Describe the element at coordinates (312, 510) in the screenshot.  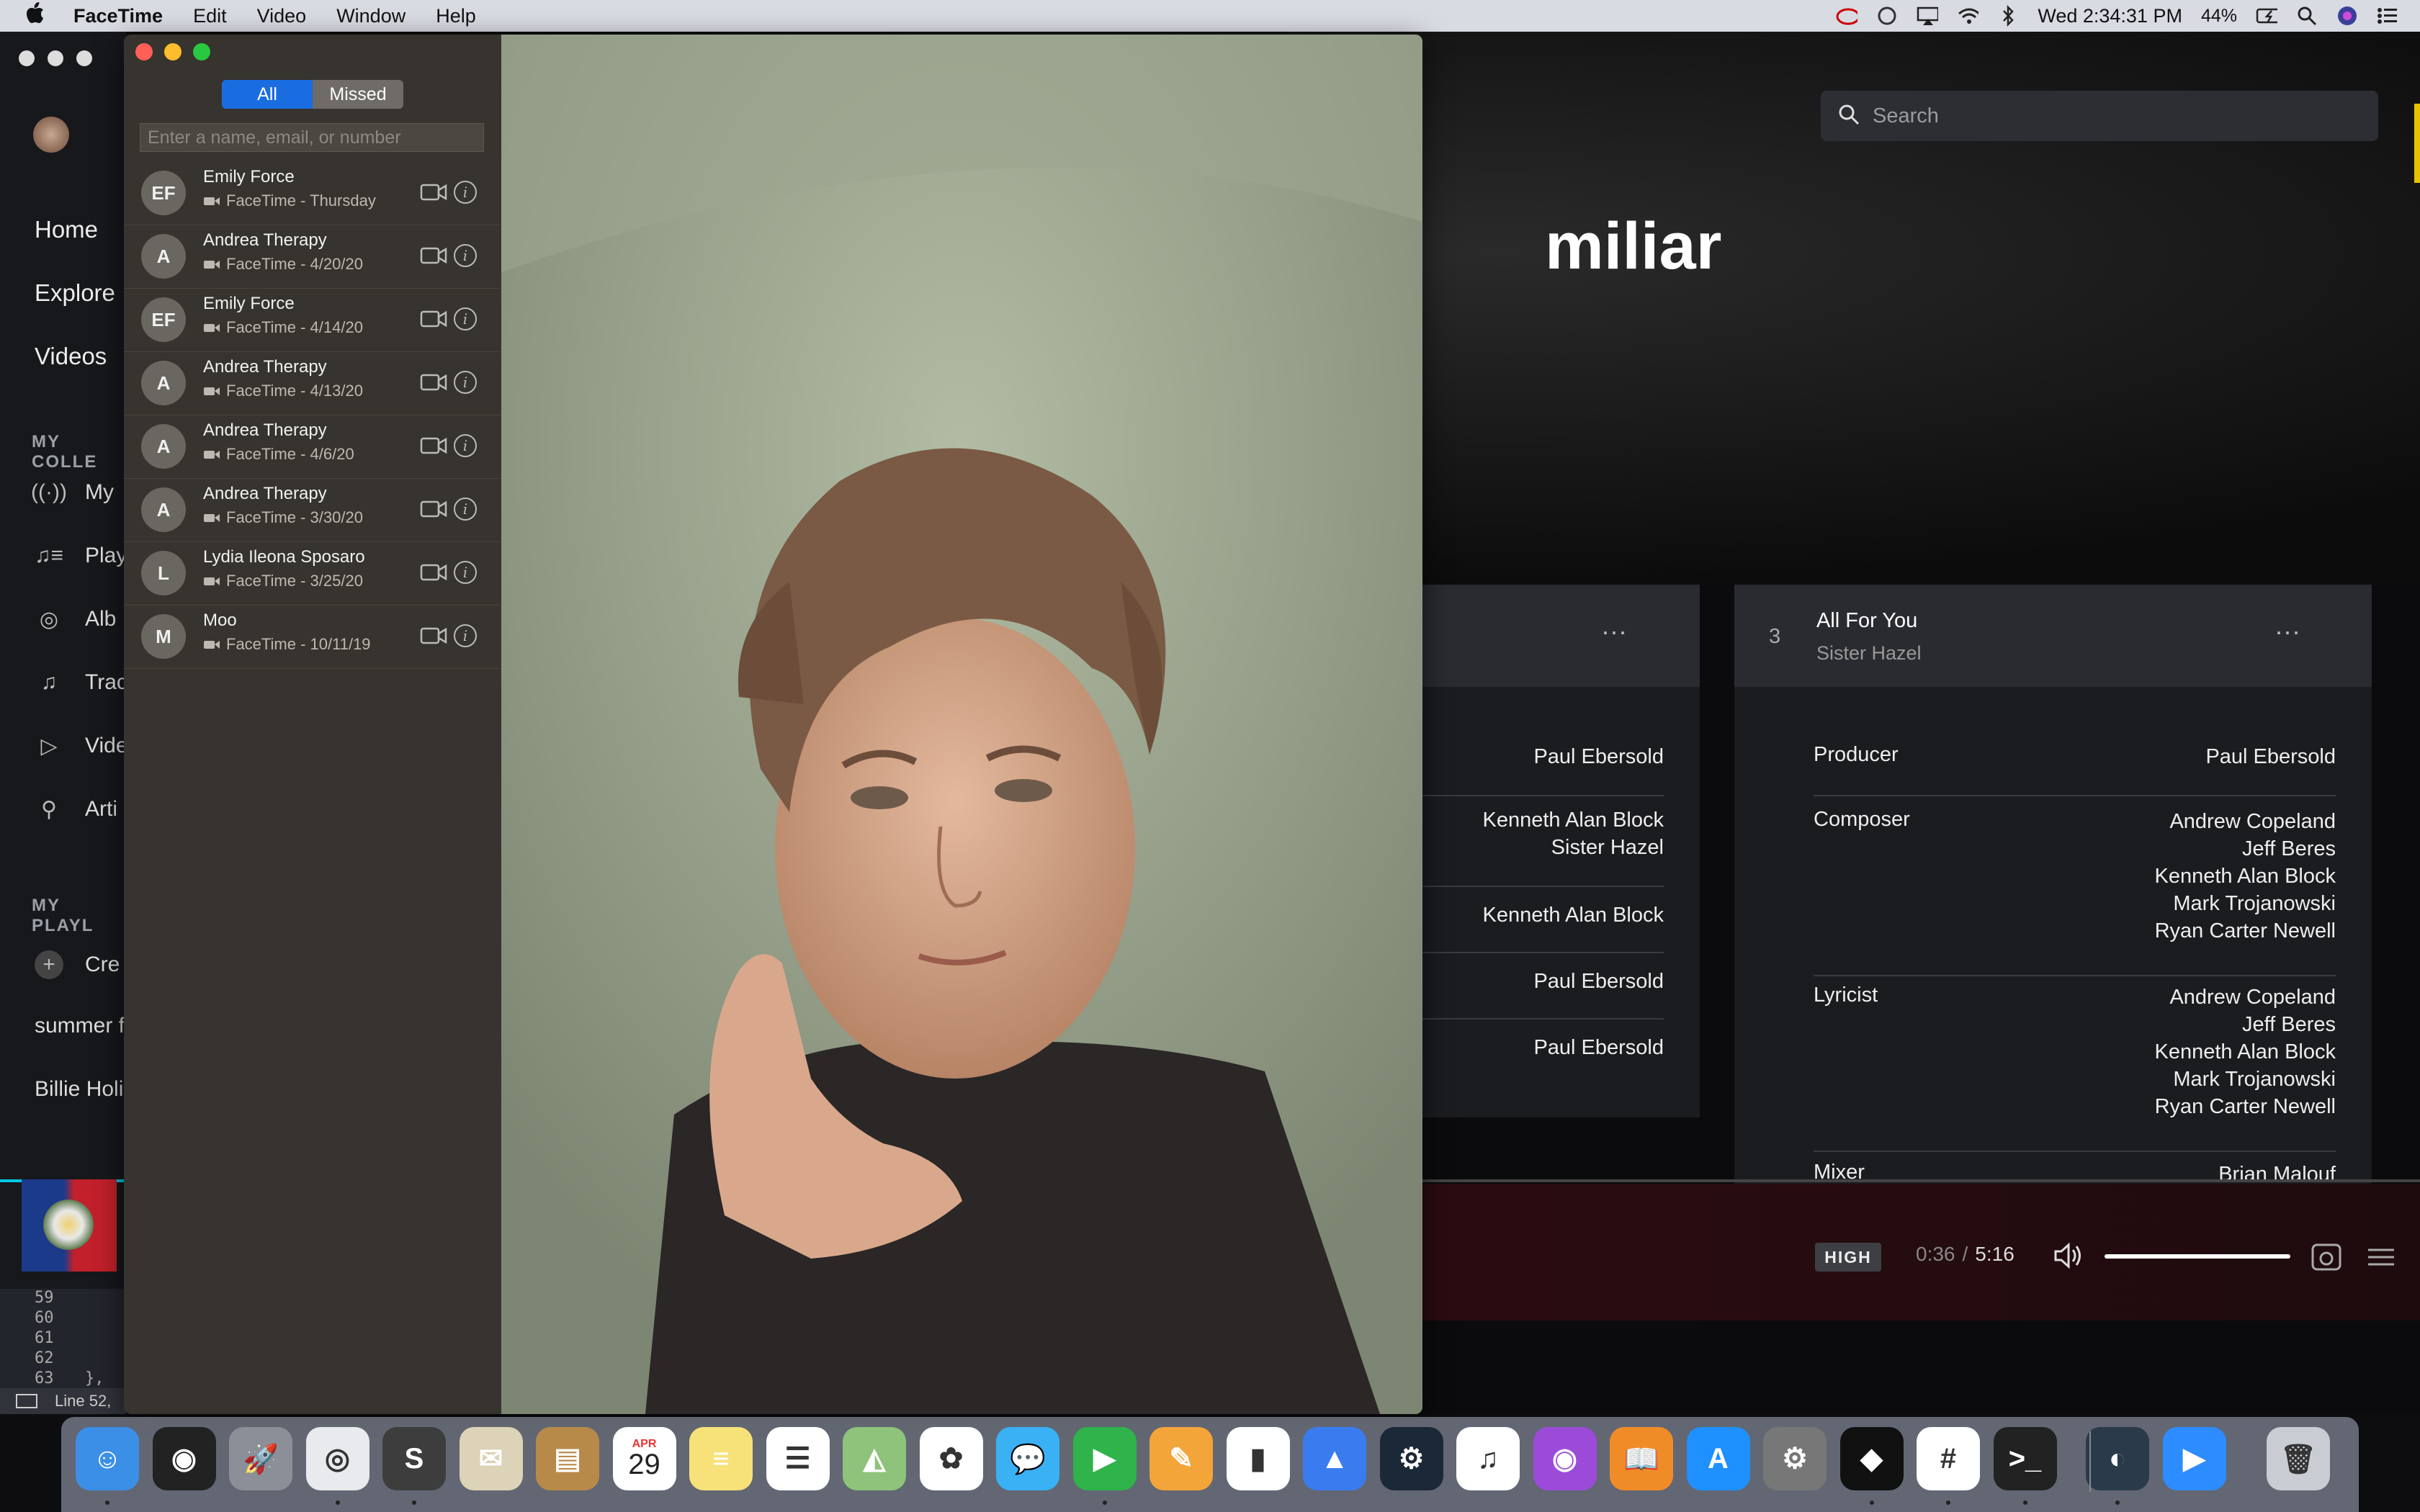
I see `recent-call-item: A Andrea Therapy FaceTime - 3/30/20 i` at that location.